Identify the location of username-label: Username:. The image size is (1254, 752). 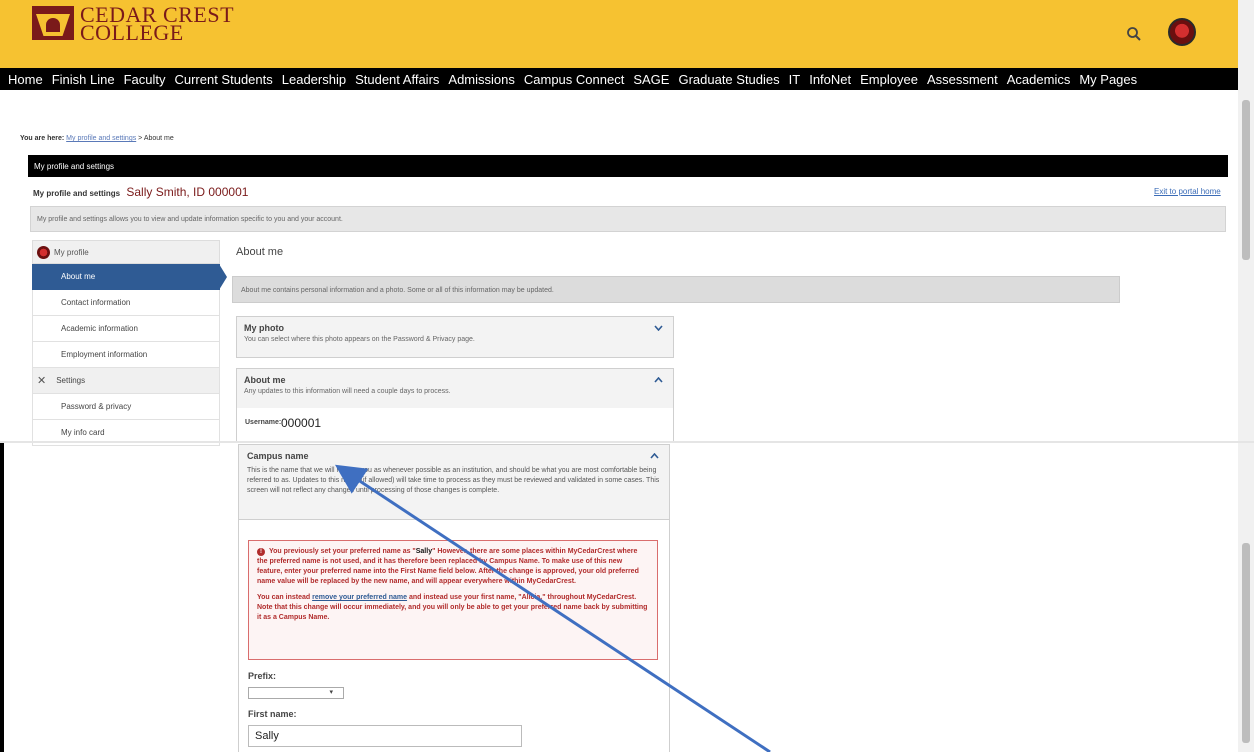
(263, 422).